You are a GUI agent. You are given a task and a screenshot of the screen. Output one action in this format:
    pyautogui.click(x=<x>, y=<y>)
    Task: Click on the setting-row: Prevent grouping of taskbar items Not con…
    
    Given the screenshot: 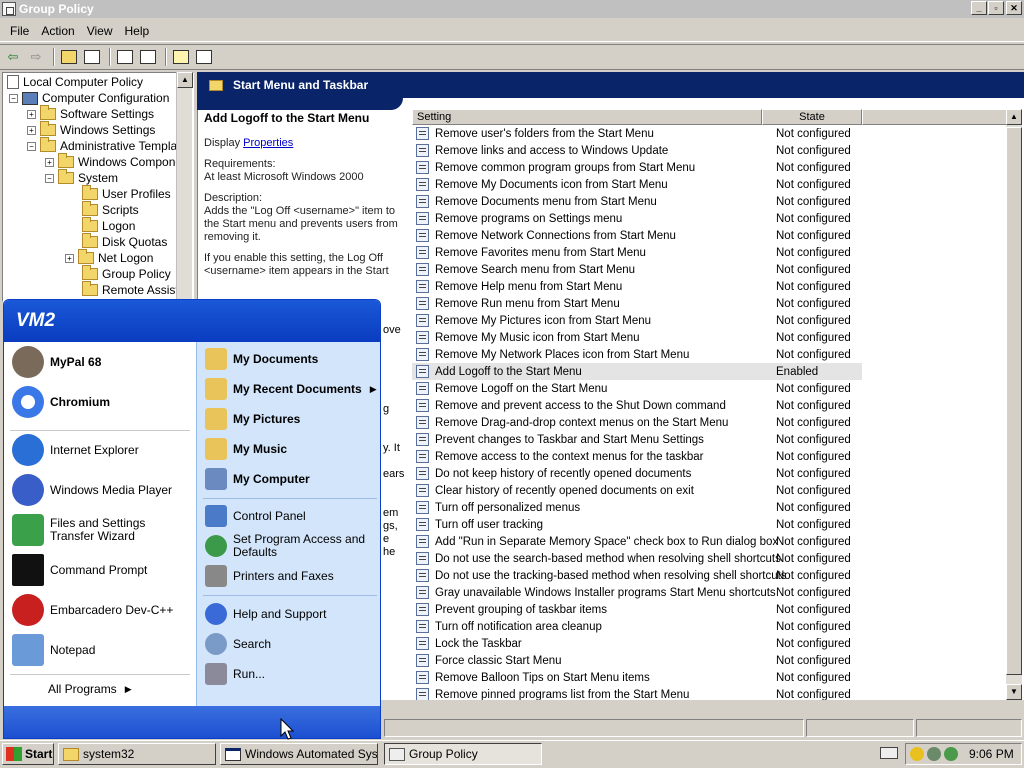 What is the action you would take?
    pyautogui.click(x=637, y=609)
    